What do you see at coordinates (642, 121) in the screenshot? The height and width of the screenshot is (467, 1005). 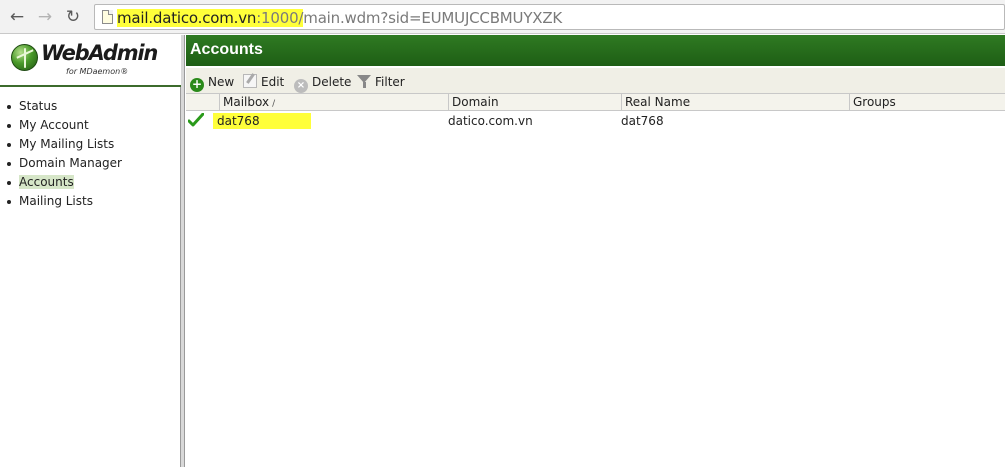 I see `cell-real-name: dat768` at bounding box center [642, 121].